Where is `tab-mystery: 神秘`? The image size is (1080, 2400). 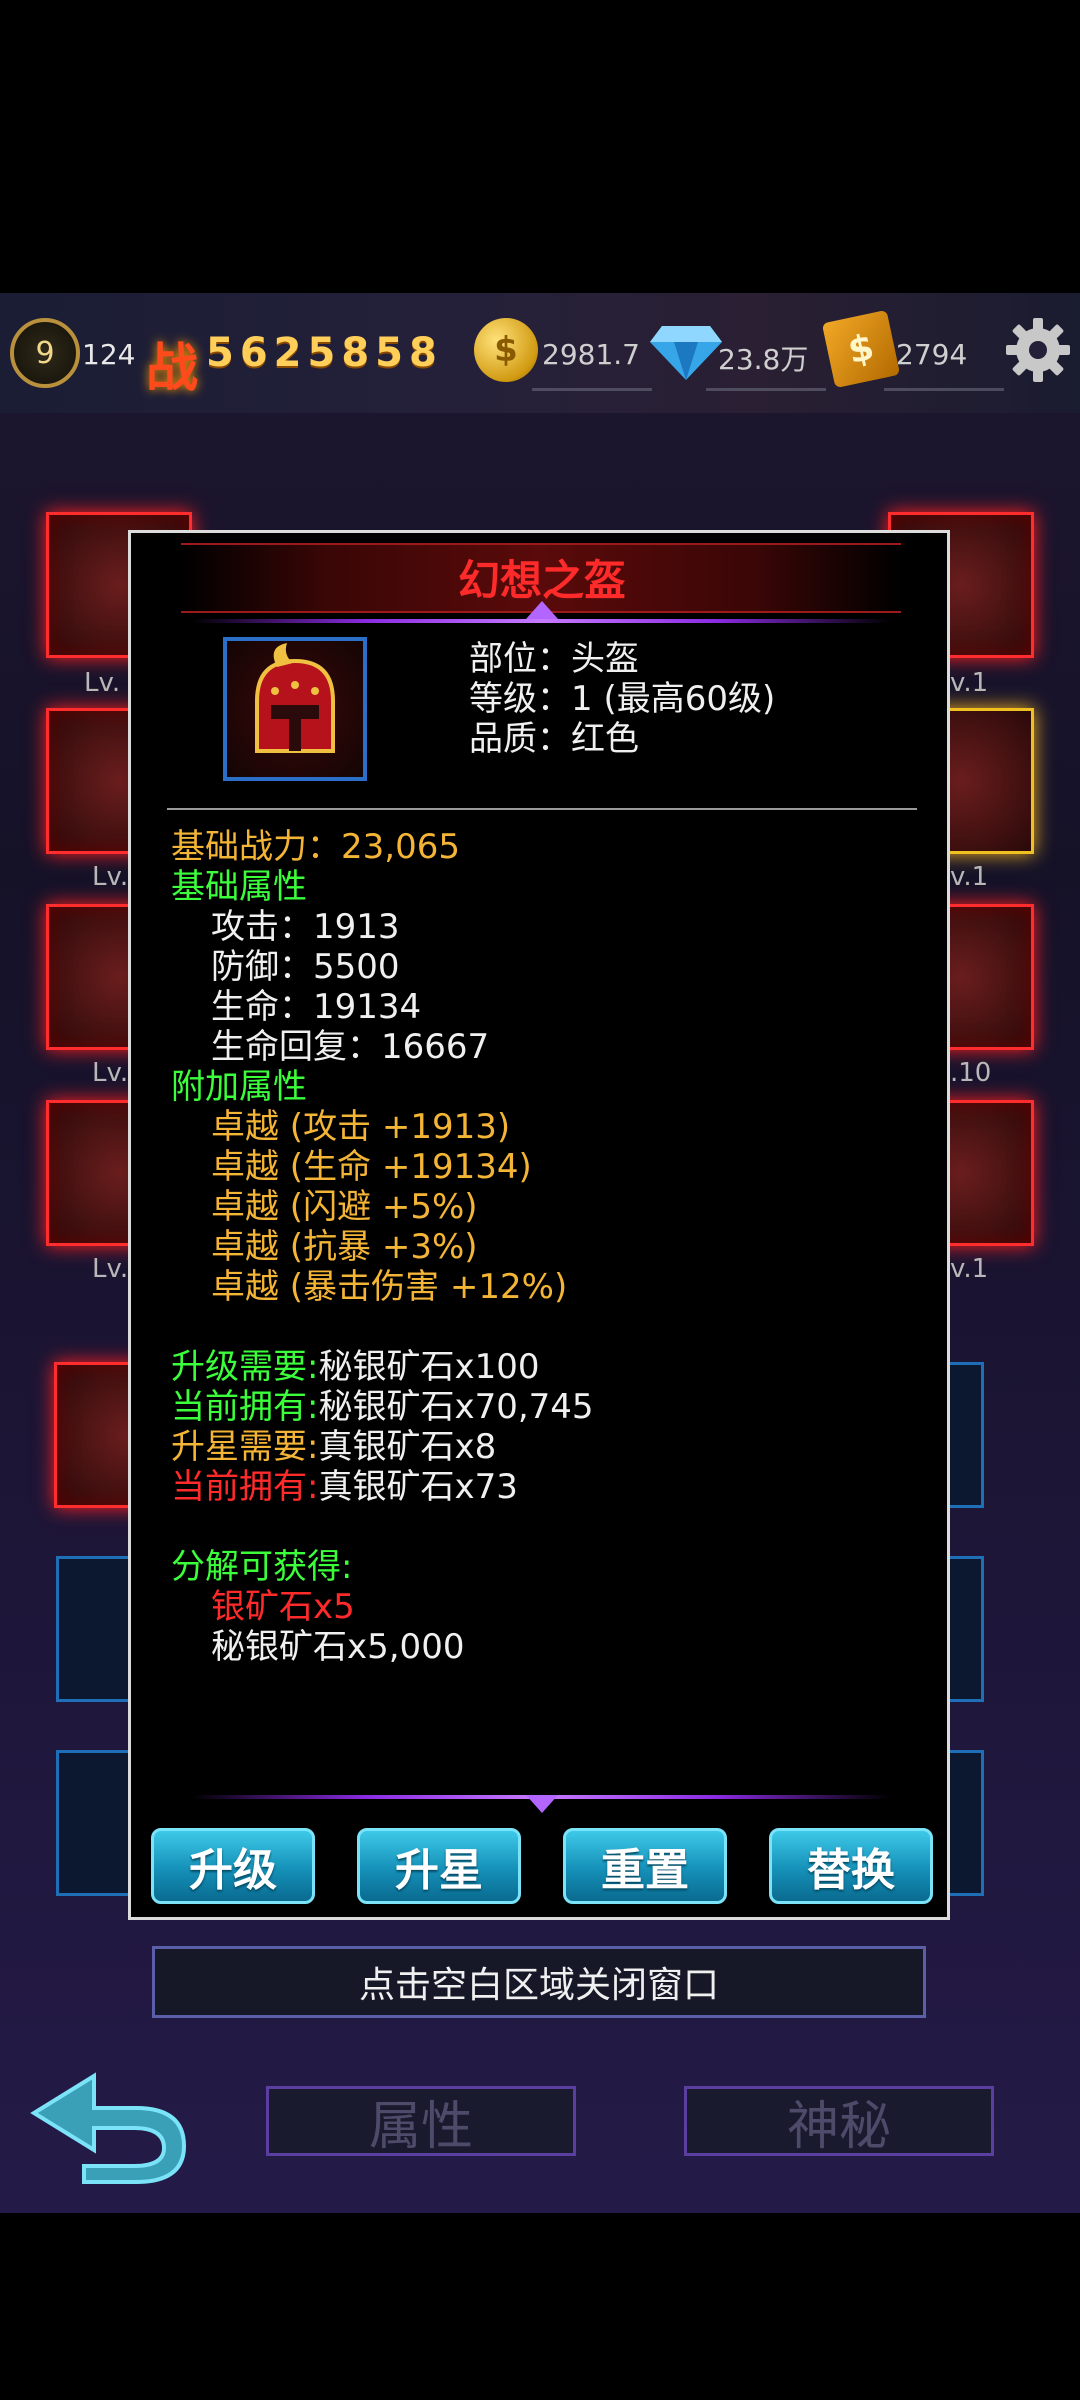
tab-mystery: 神秘 is located at coordinates (839, 2121).